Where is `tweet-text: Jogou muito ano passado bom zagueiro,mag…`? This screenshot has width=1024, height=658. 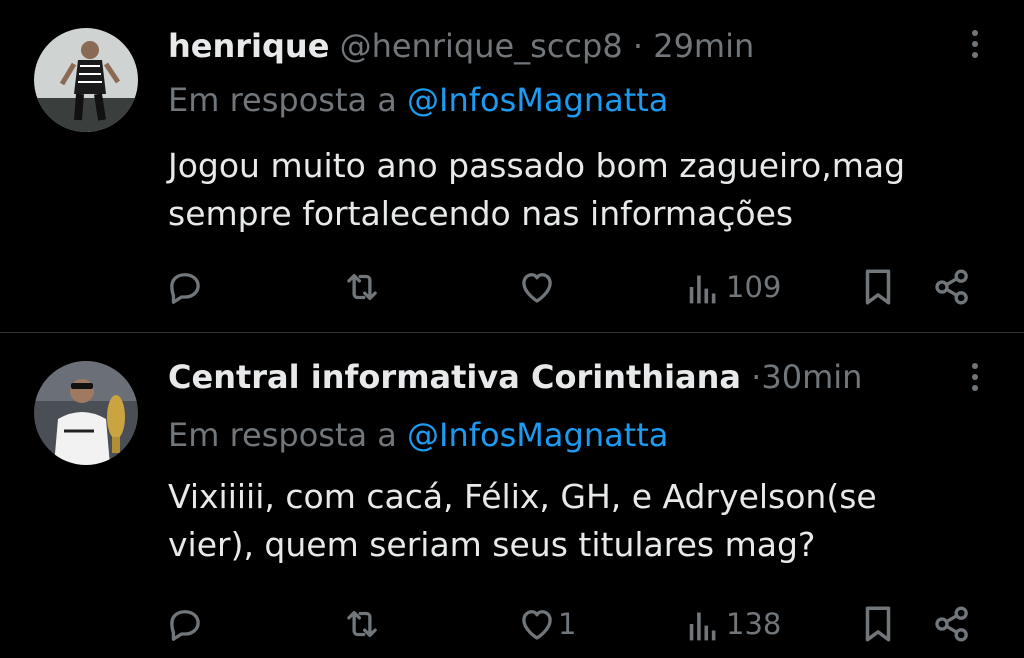
tweet-text: Jogou muito ano passado bom zagueiro,mag… is located at coordinates (583, 190).